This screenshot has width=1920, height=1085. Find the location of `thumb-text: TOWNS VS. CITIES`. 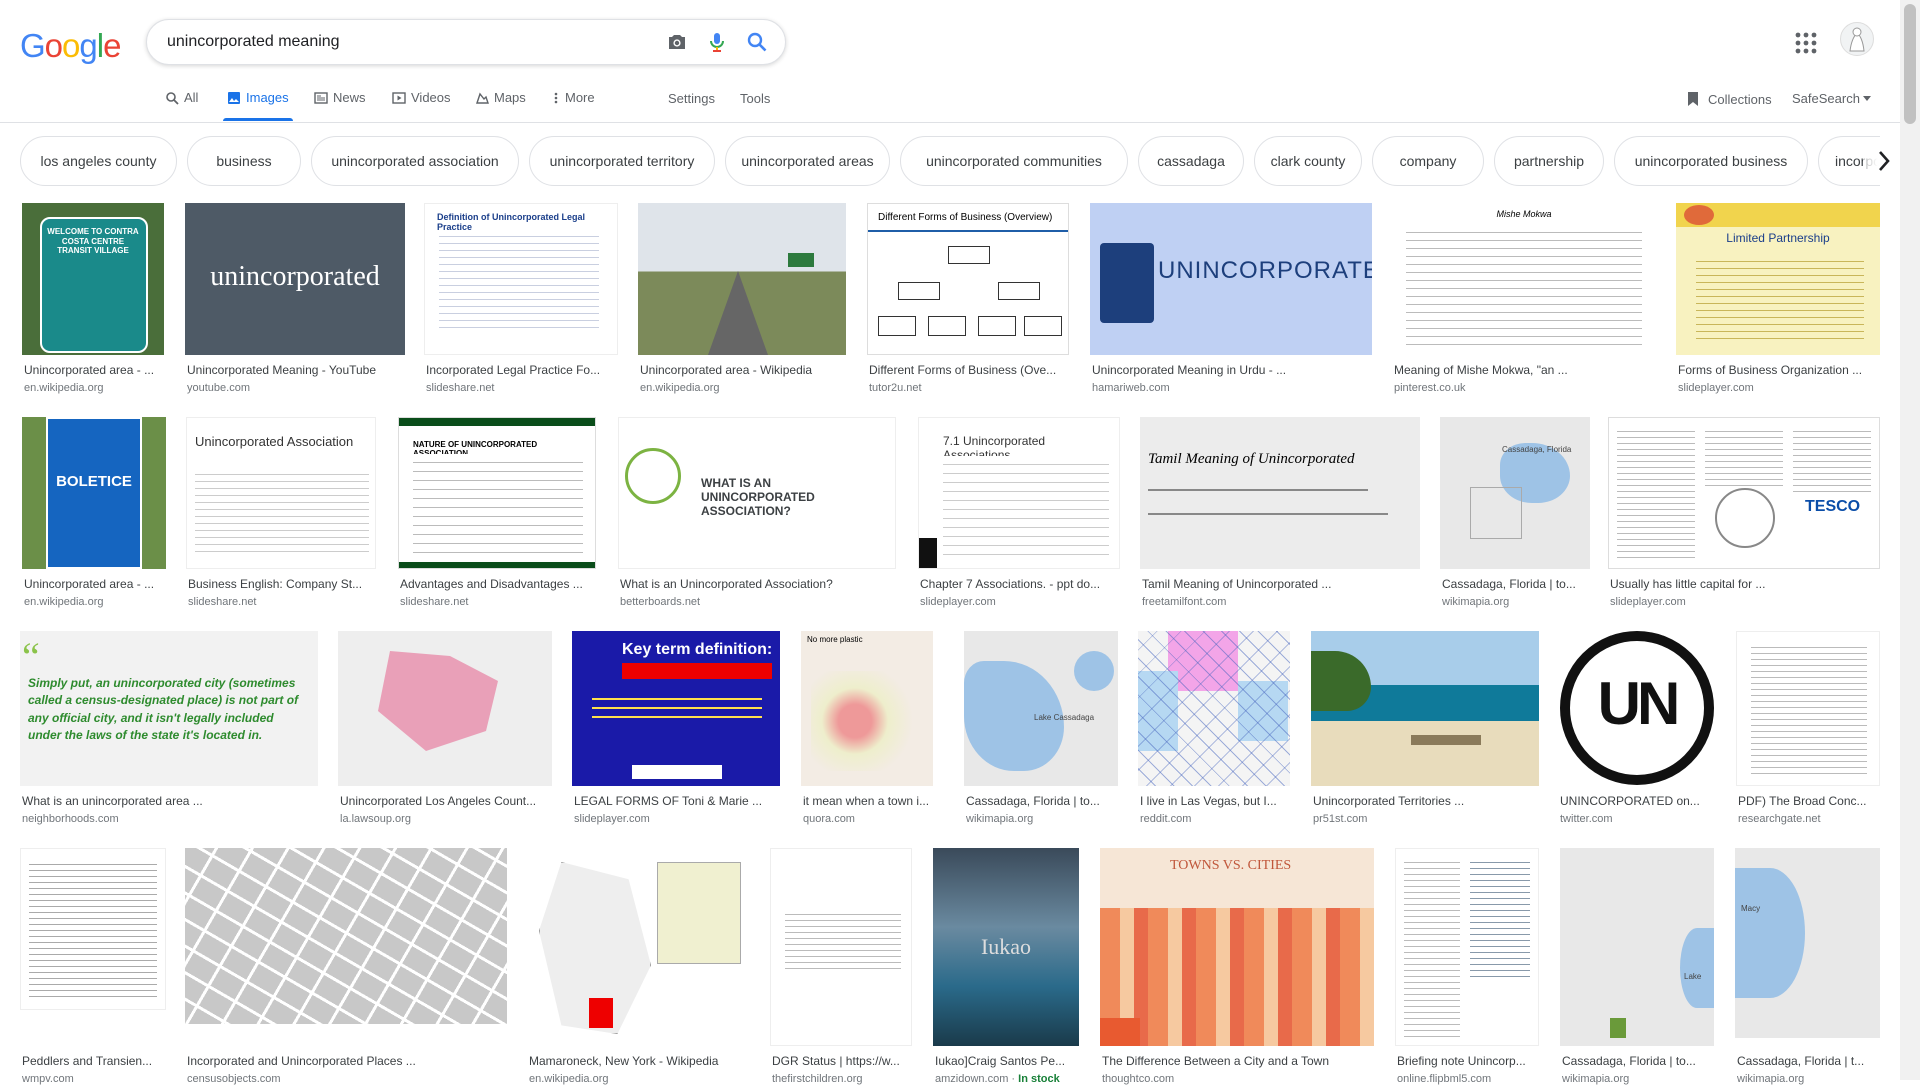

thumb-text: TOWNS VS. CITIES is located at coordinates (1231, 865).